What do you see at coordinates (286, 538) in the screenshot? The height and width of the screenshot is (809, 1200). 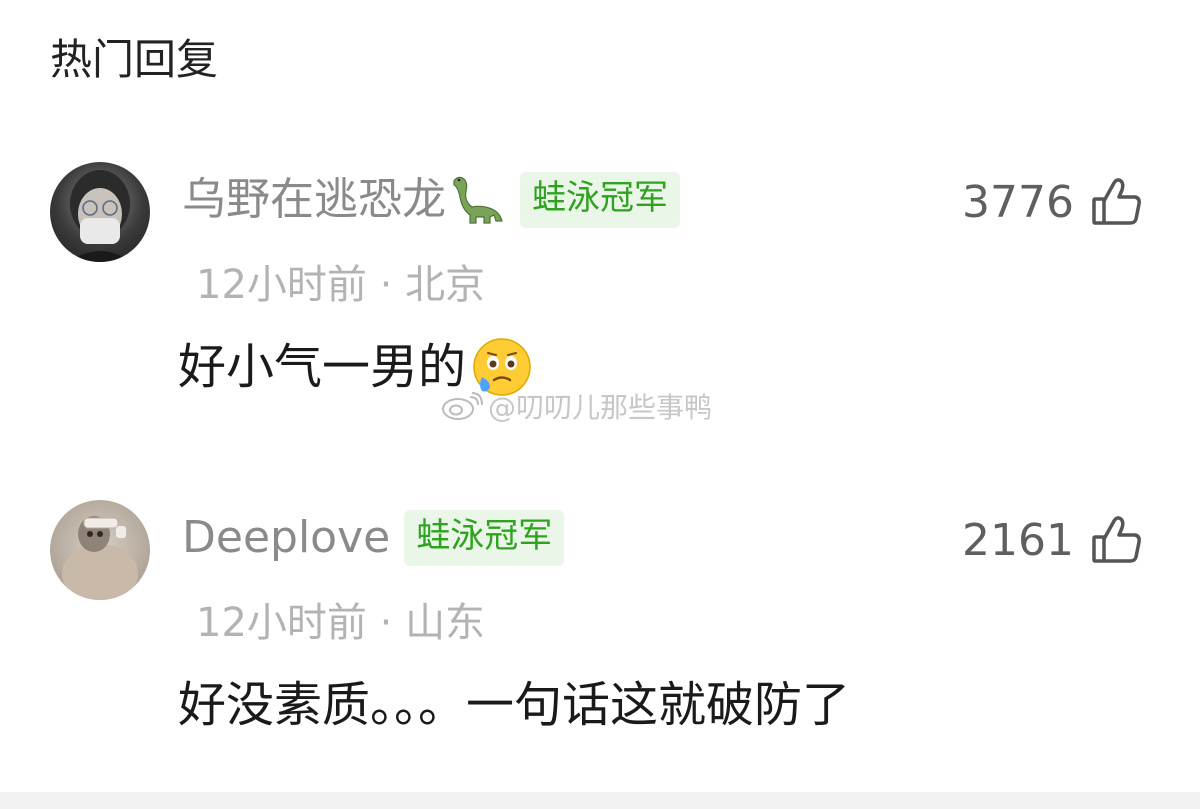 I see `username: Deeplove` at bounding box center [286, 538].